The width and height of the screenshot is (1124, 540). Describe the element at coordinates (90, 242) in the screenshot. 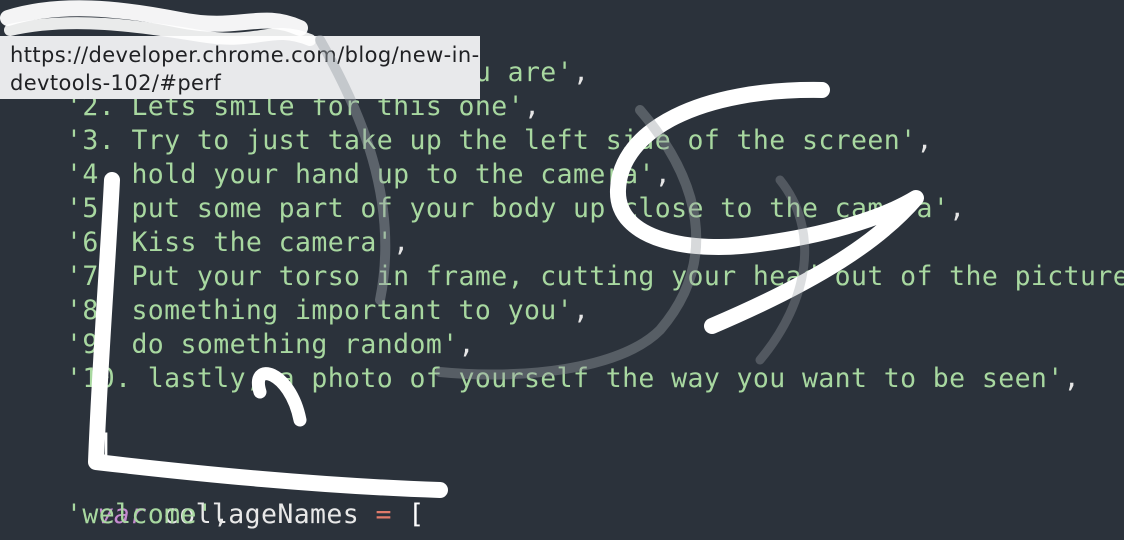

I see `item-number: 6` at that location.